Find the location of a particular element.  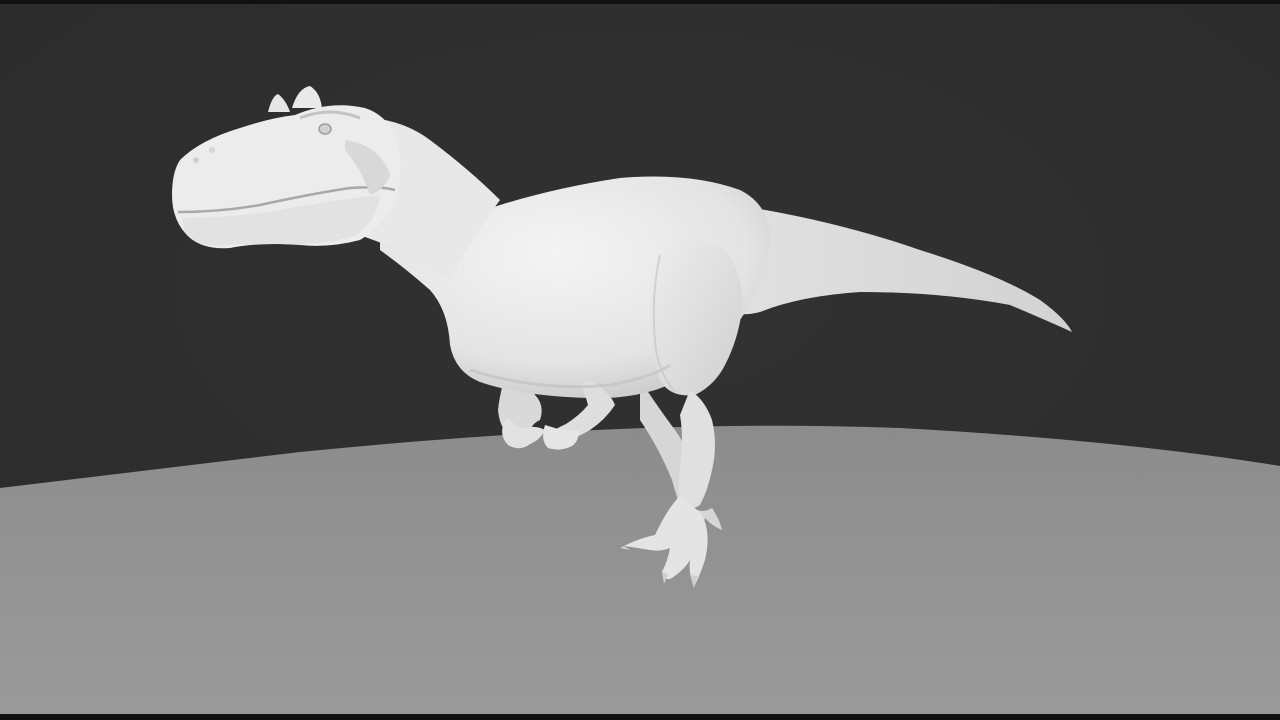

dinosaur-eye is located at coordinates (325, 129).